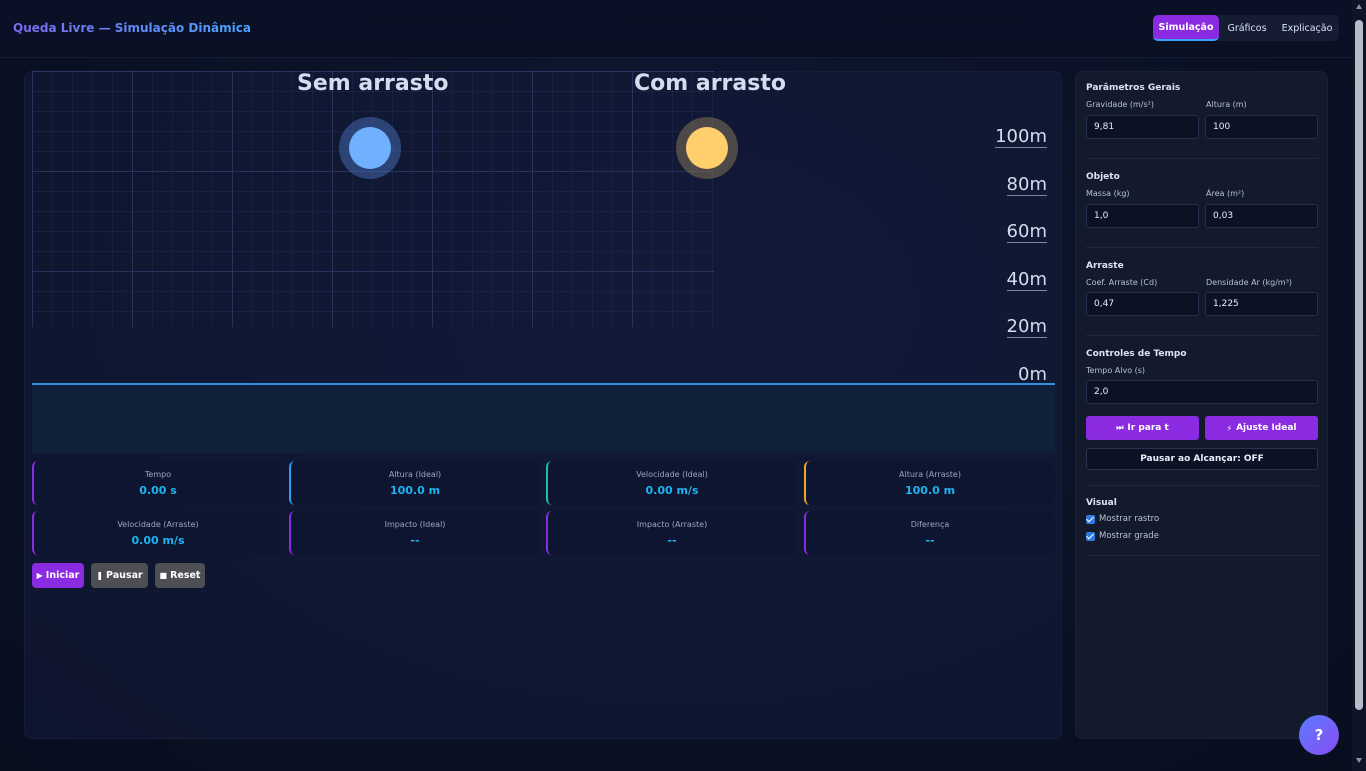  Describe the element at coordinates (1359, 6) in the screenshot. I see `scroll-up-icon` at that location.